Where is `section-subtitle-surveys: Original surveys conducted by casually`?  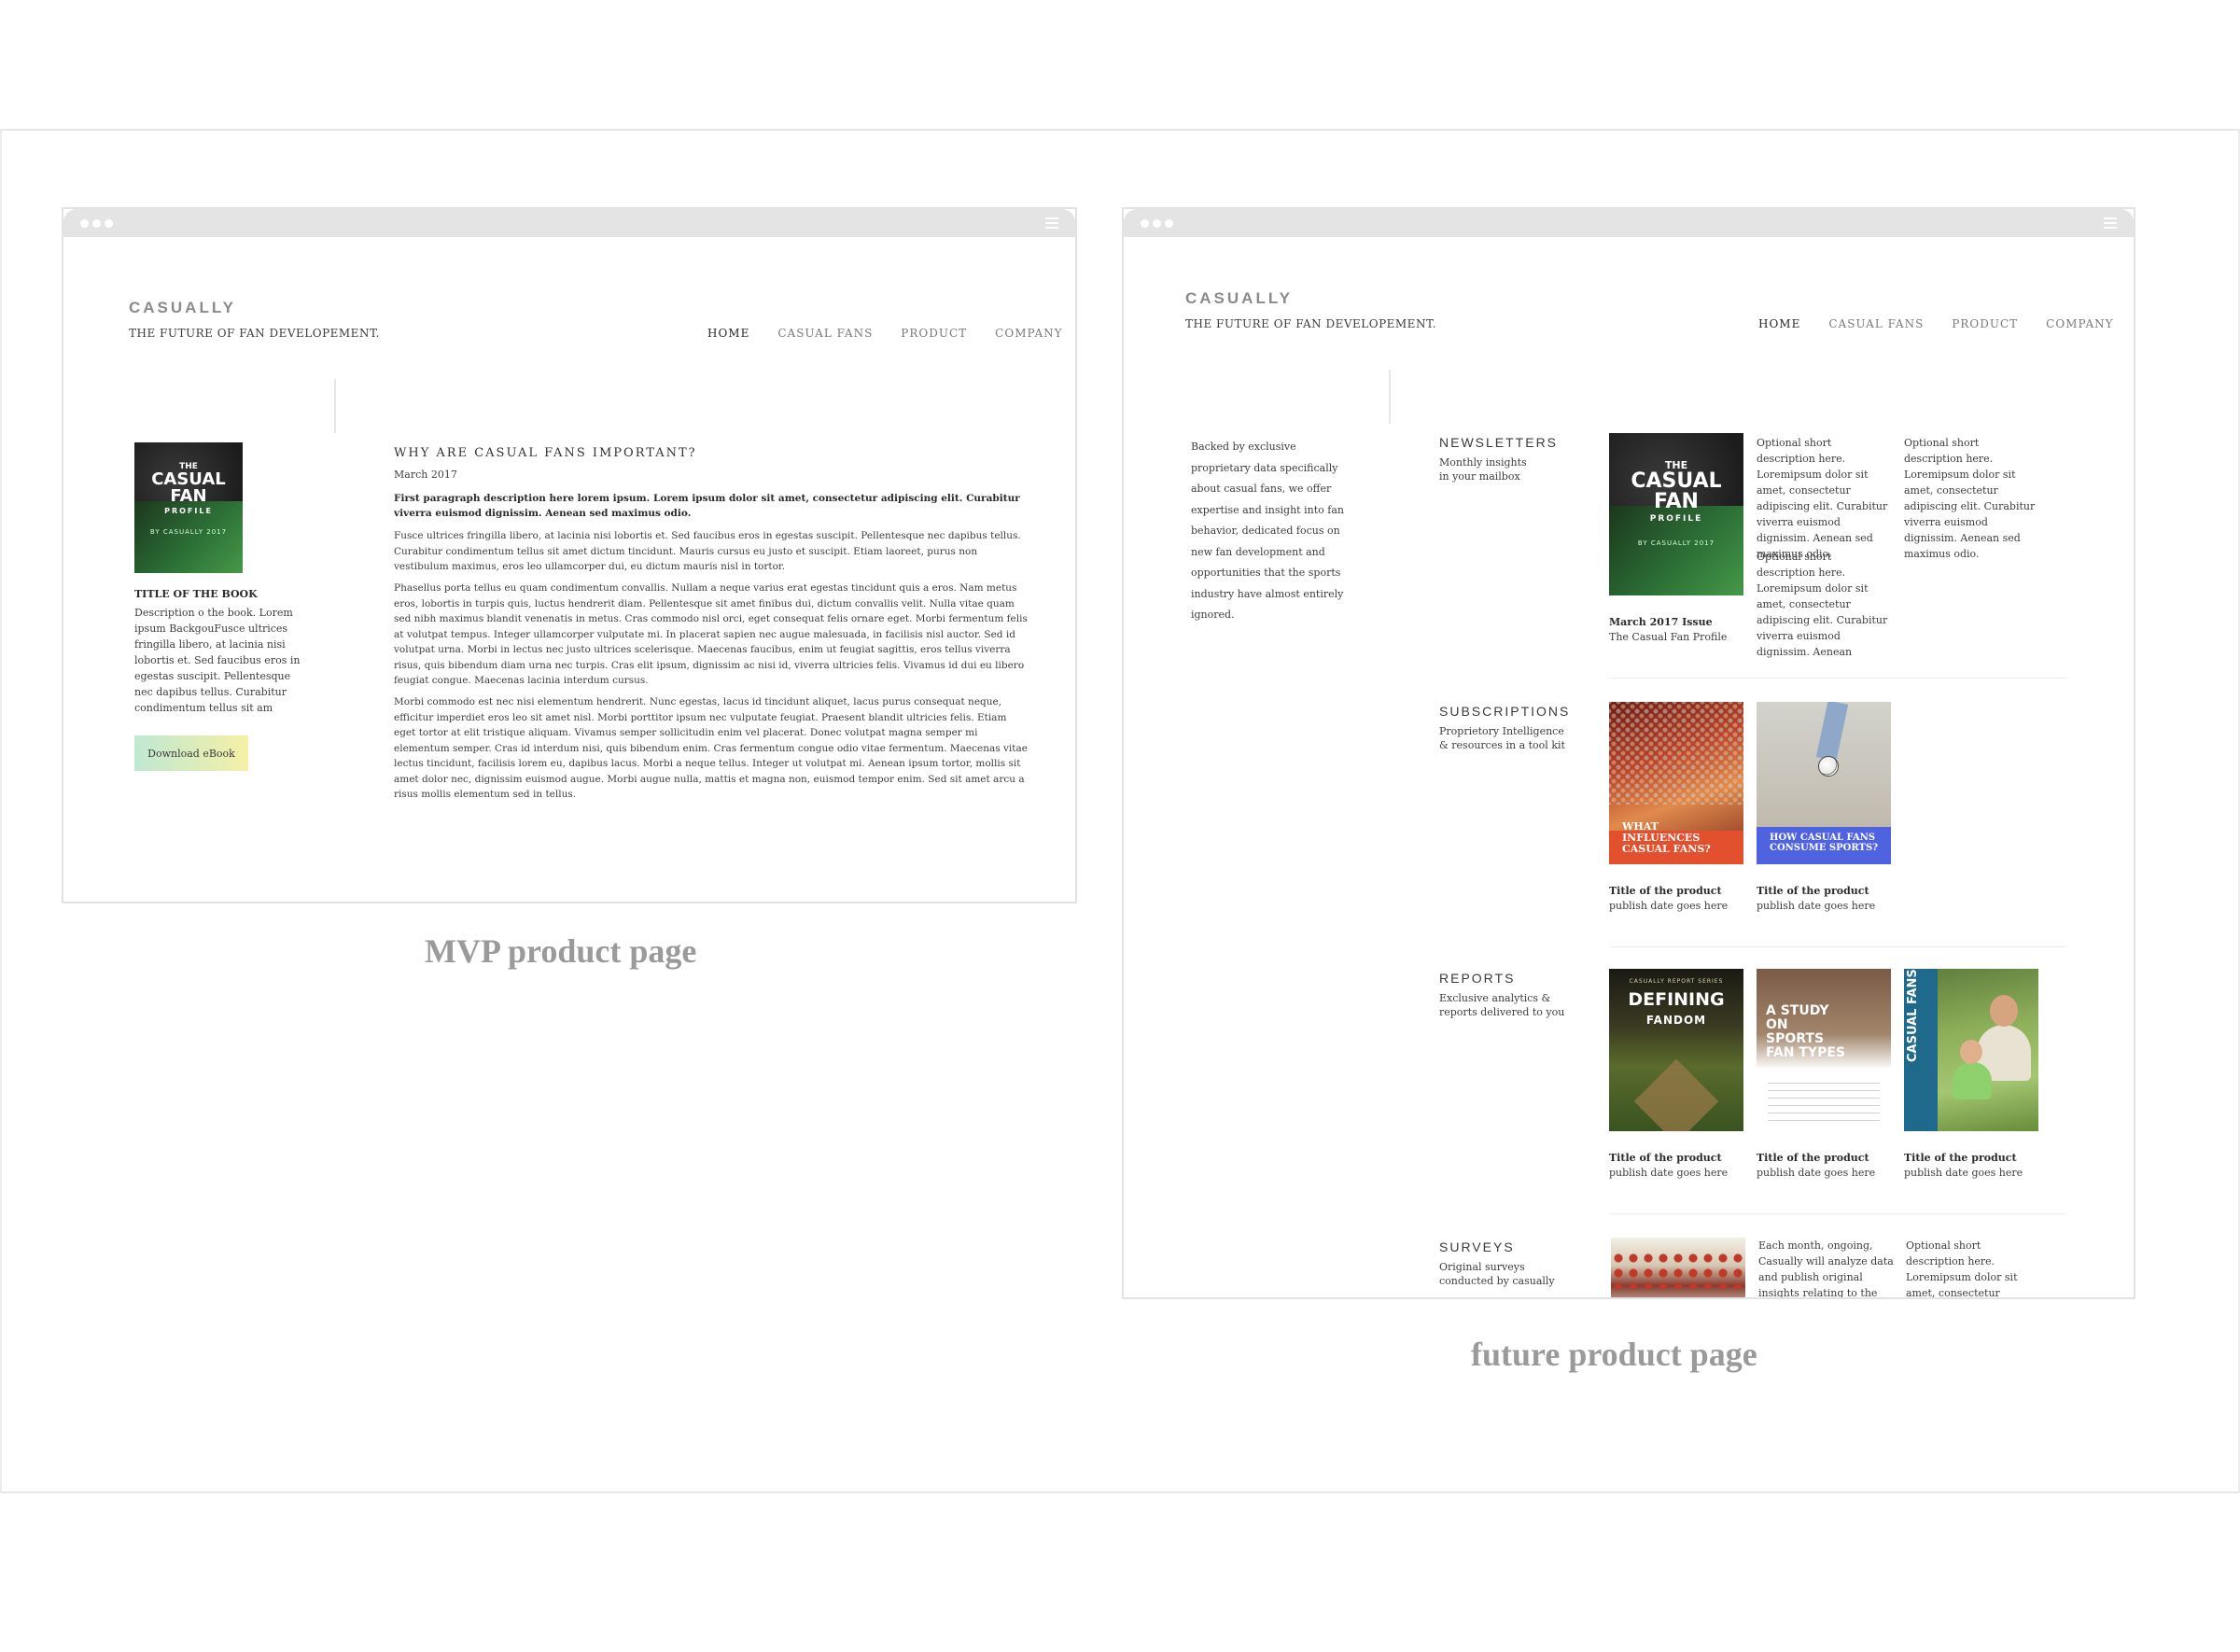
section-subtitle-surveys: Original surveys conducted by casually is located at coordinates (1497, 1274).